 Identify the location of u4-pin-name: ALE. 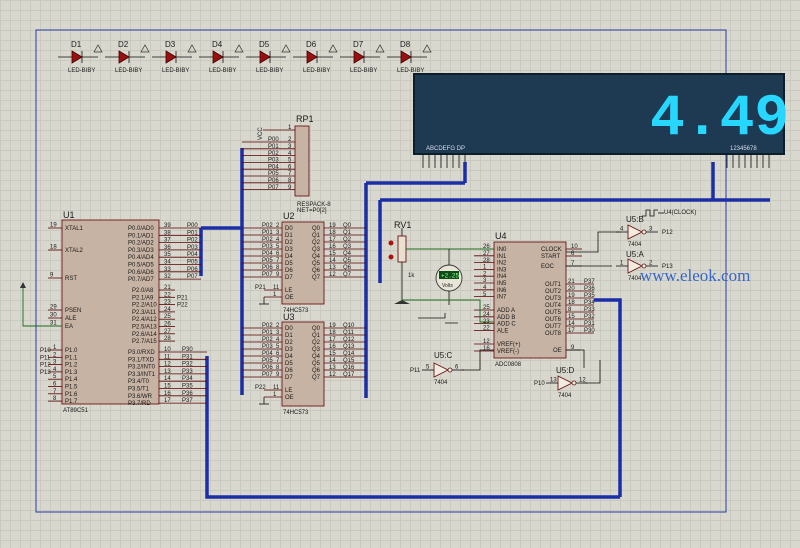
(502, 331).